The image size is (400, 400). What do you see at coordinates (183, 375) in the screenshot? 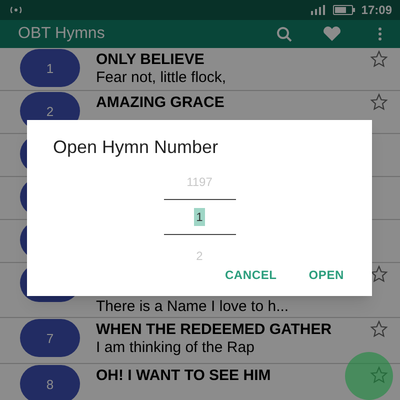
I see `hymn-title: OH! I WANT TO SEE HIM` at bounding box center [183, 375].